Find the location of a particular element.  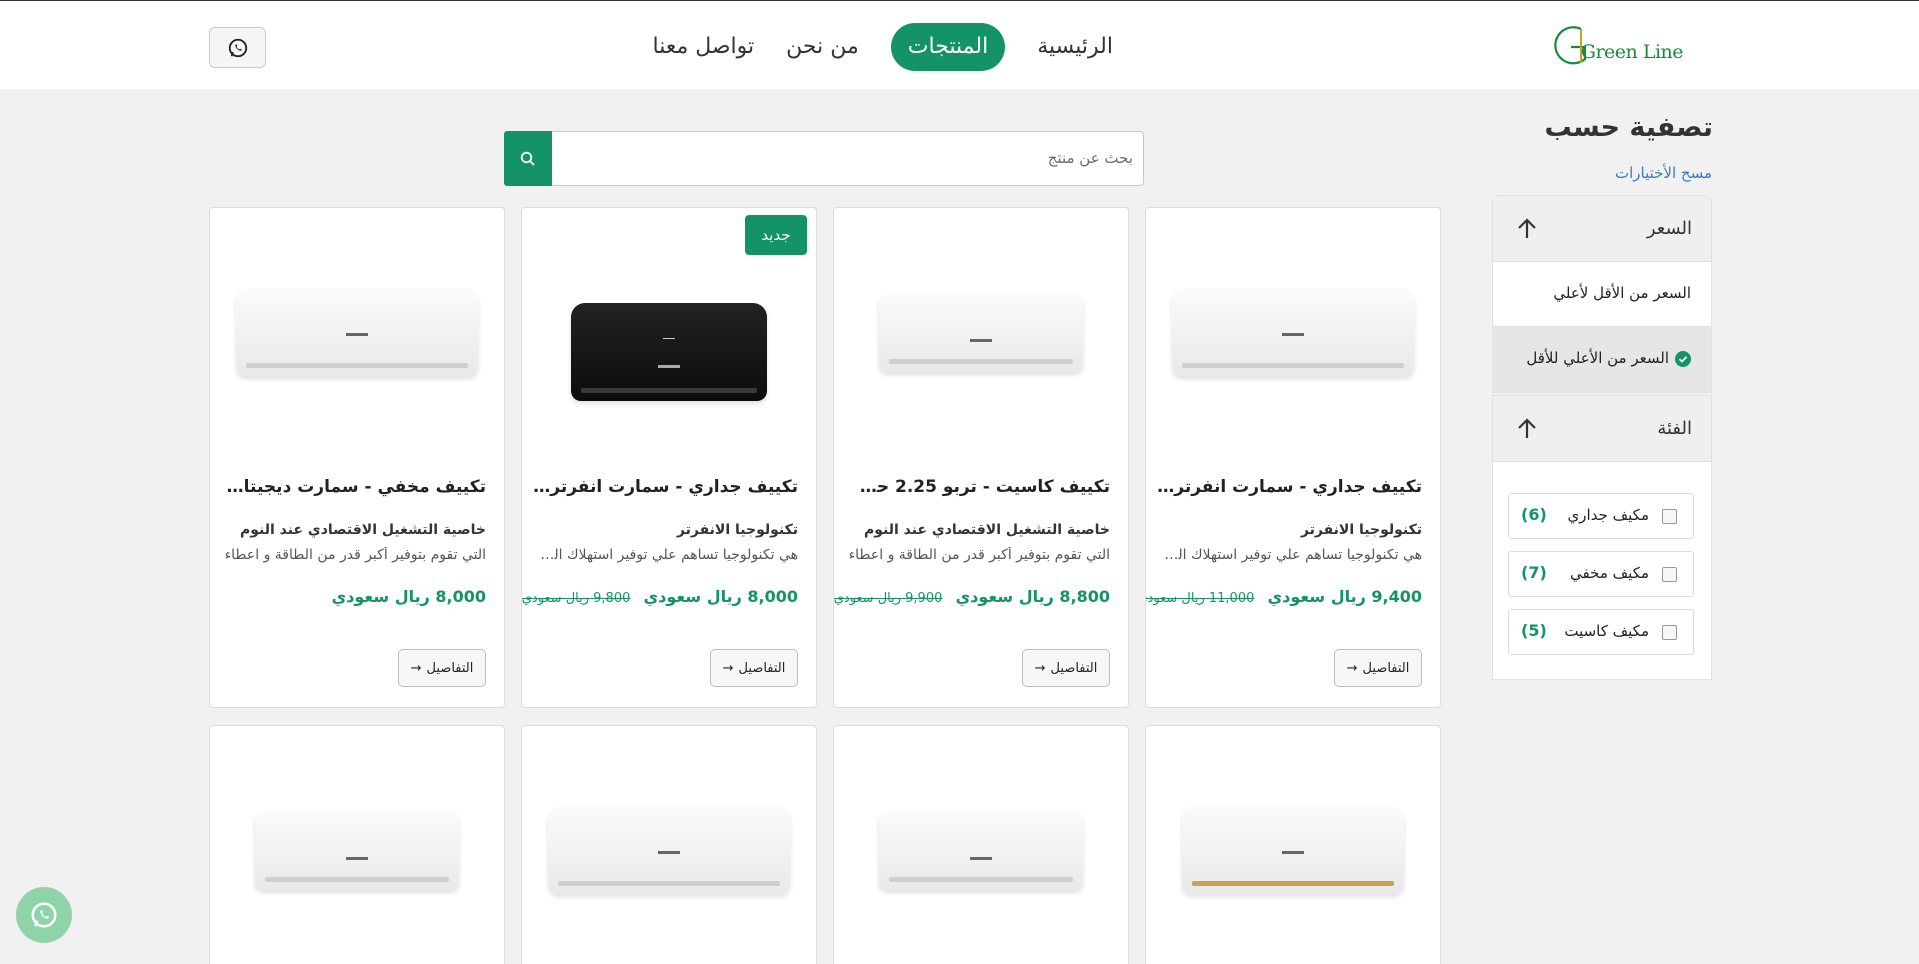

whatsapp-float-button is located at coordinates (44, 915).